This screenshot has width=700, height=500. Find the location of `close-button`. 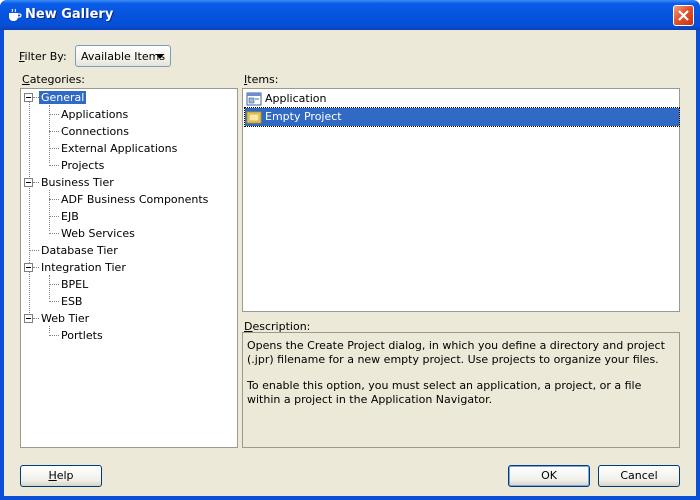

close-button is located at coordinates (683, 15).